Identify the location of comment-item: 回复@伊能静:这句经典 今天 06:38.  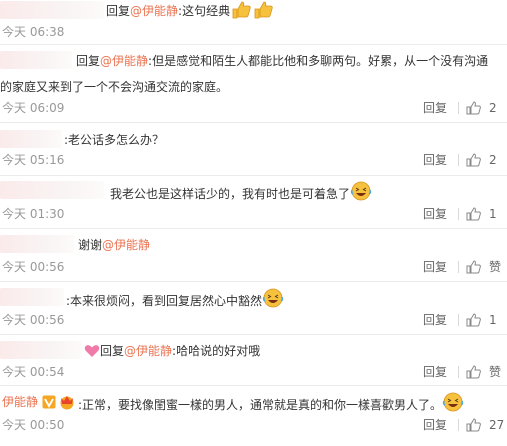
(253, 21).